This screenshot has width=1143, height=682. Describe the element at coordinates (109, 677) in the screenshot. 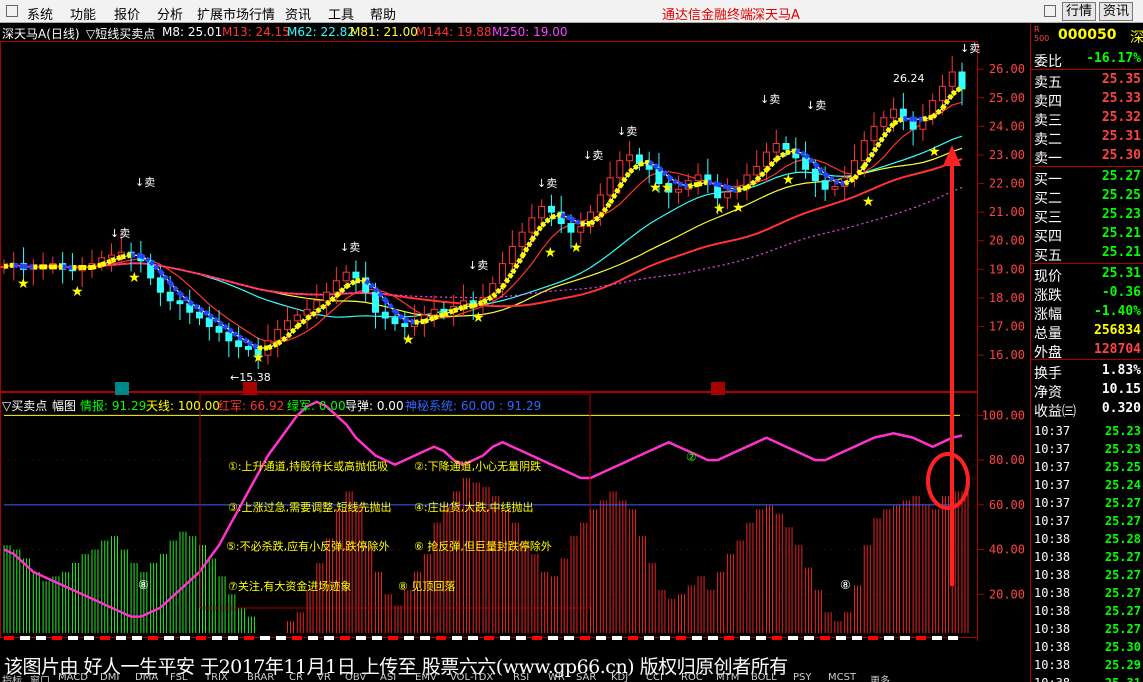

I see `indicator-tab: DMI` at that location.